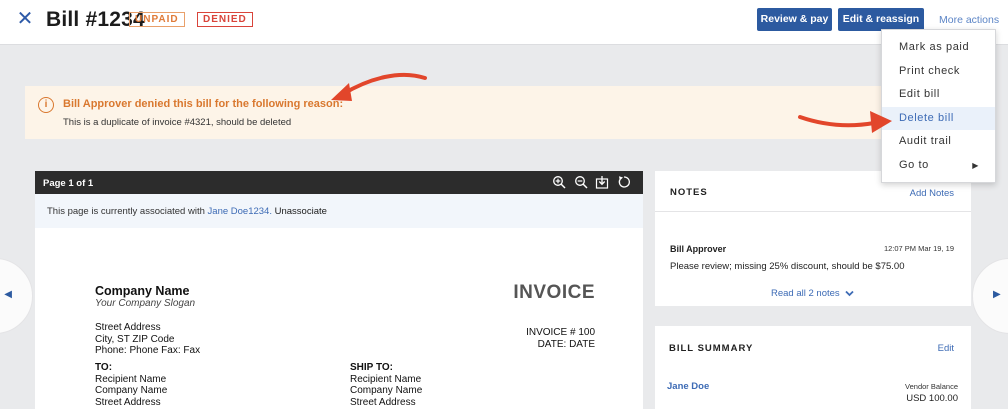  I want to click on ship-line: Recipient Name, so click(386, 379).